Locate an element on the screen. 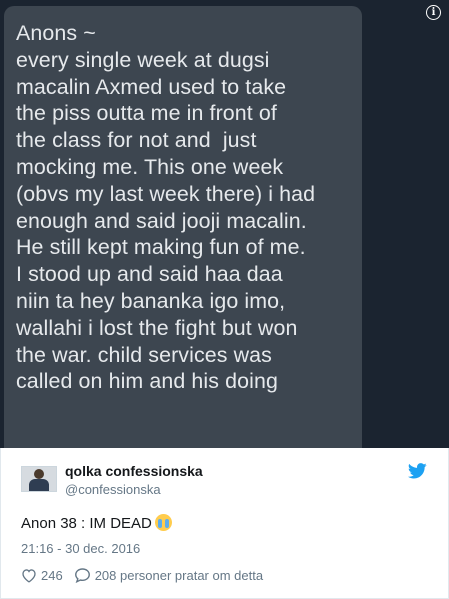 The width and height of the screenshot is (449, 599). tweet-text: Anon 38 : IM DEAD is located at coordinates (96, 523).